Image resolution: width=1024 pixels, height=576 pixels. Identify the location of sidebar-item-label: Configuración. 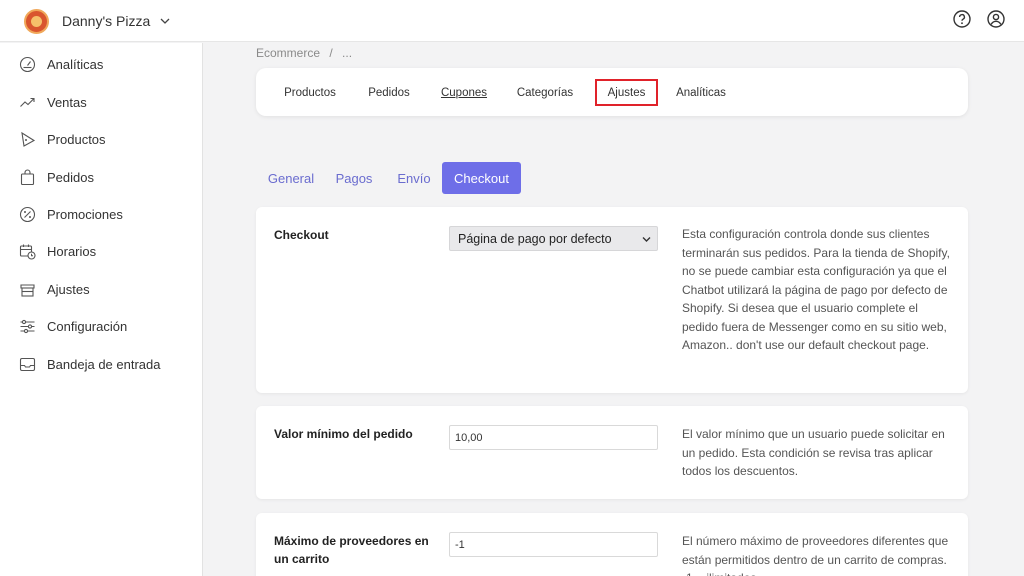
(87, 326).